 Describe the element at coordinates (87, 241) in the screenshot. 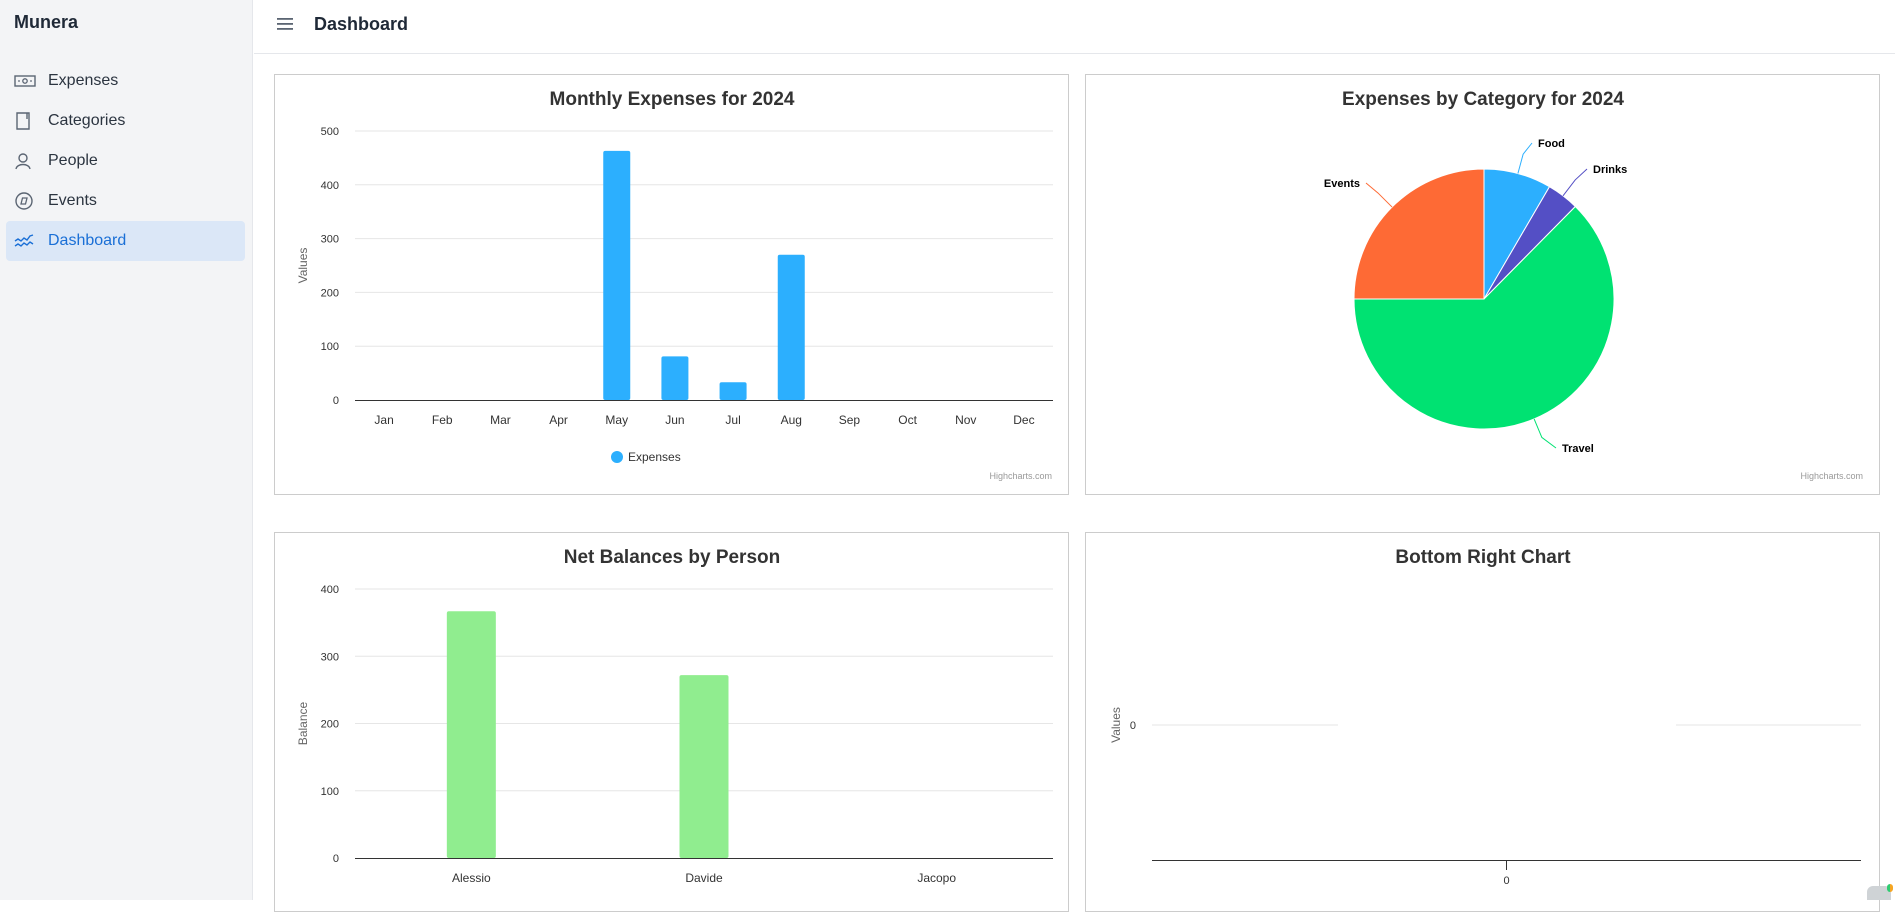

I see `sidebar-item-label: Dashboard` at that location.